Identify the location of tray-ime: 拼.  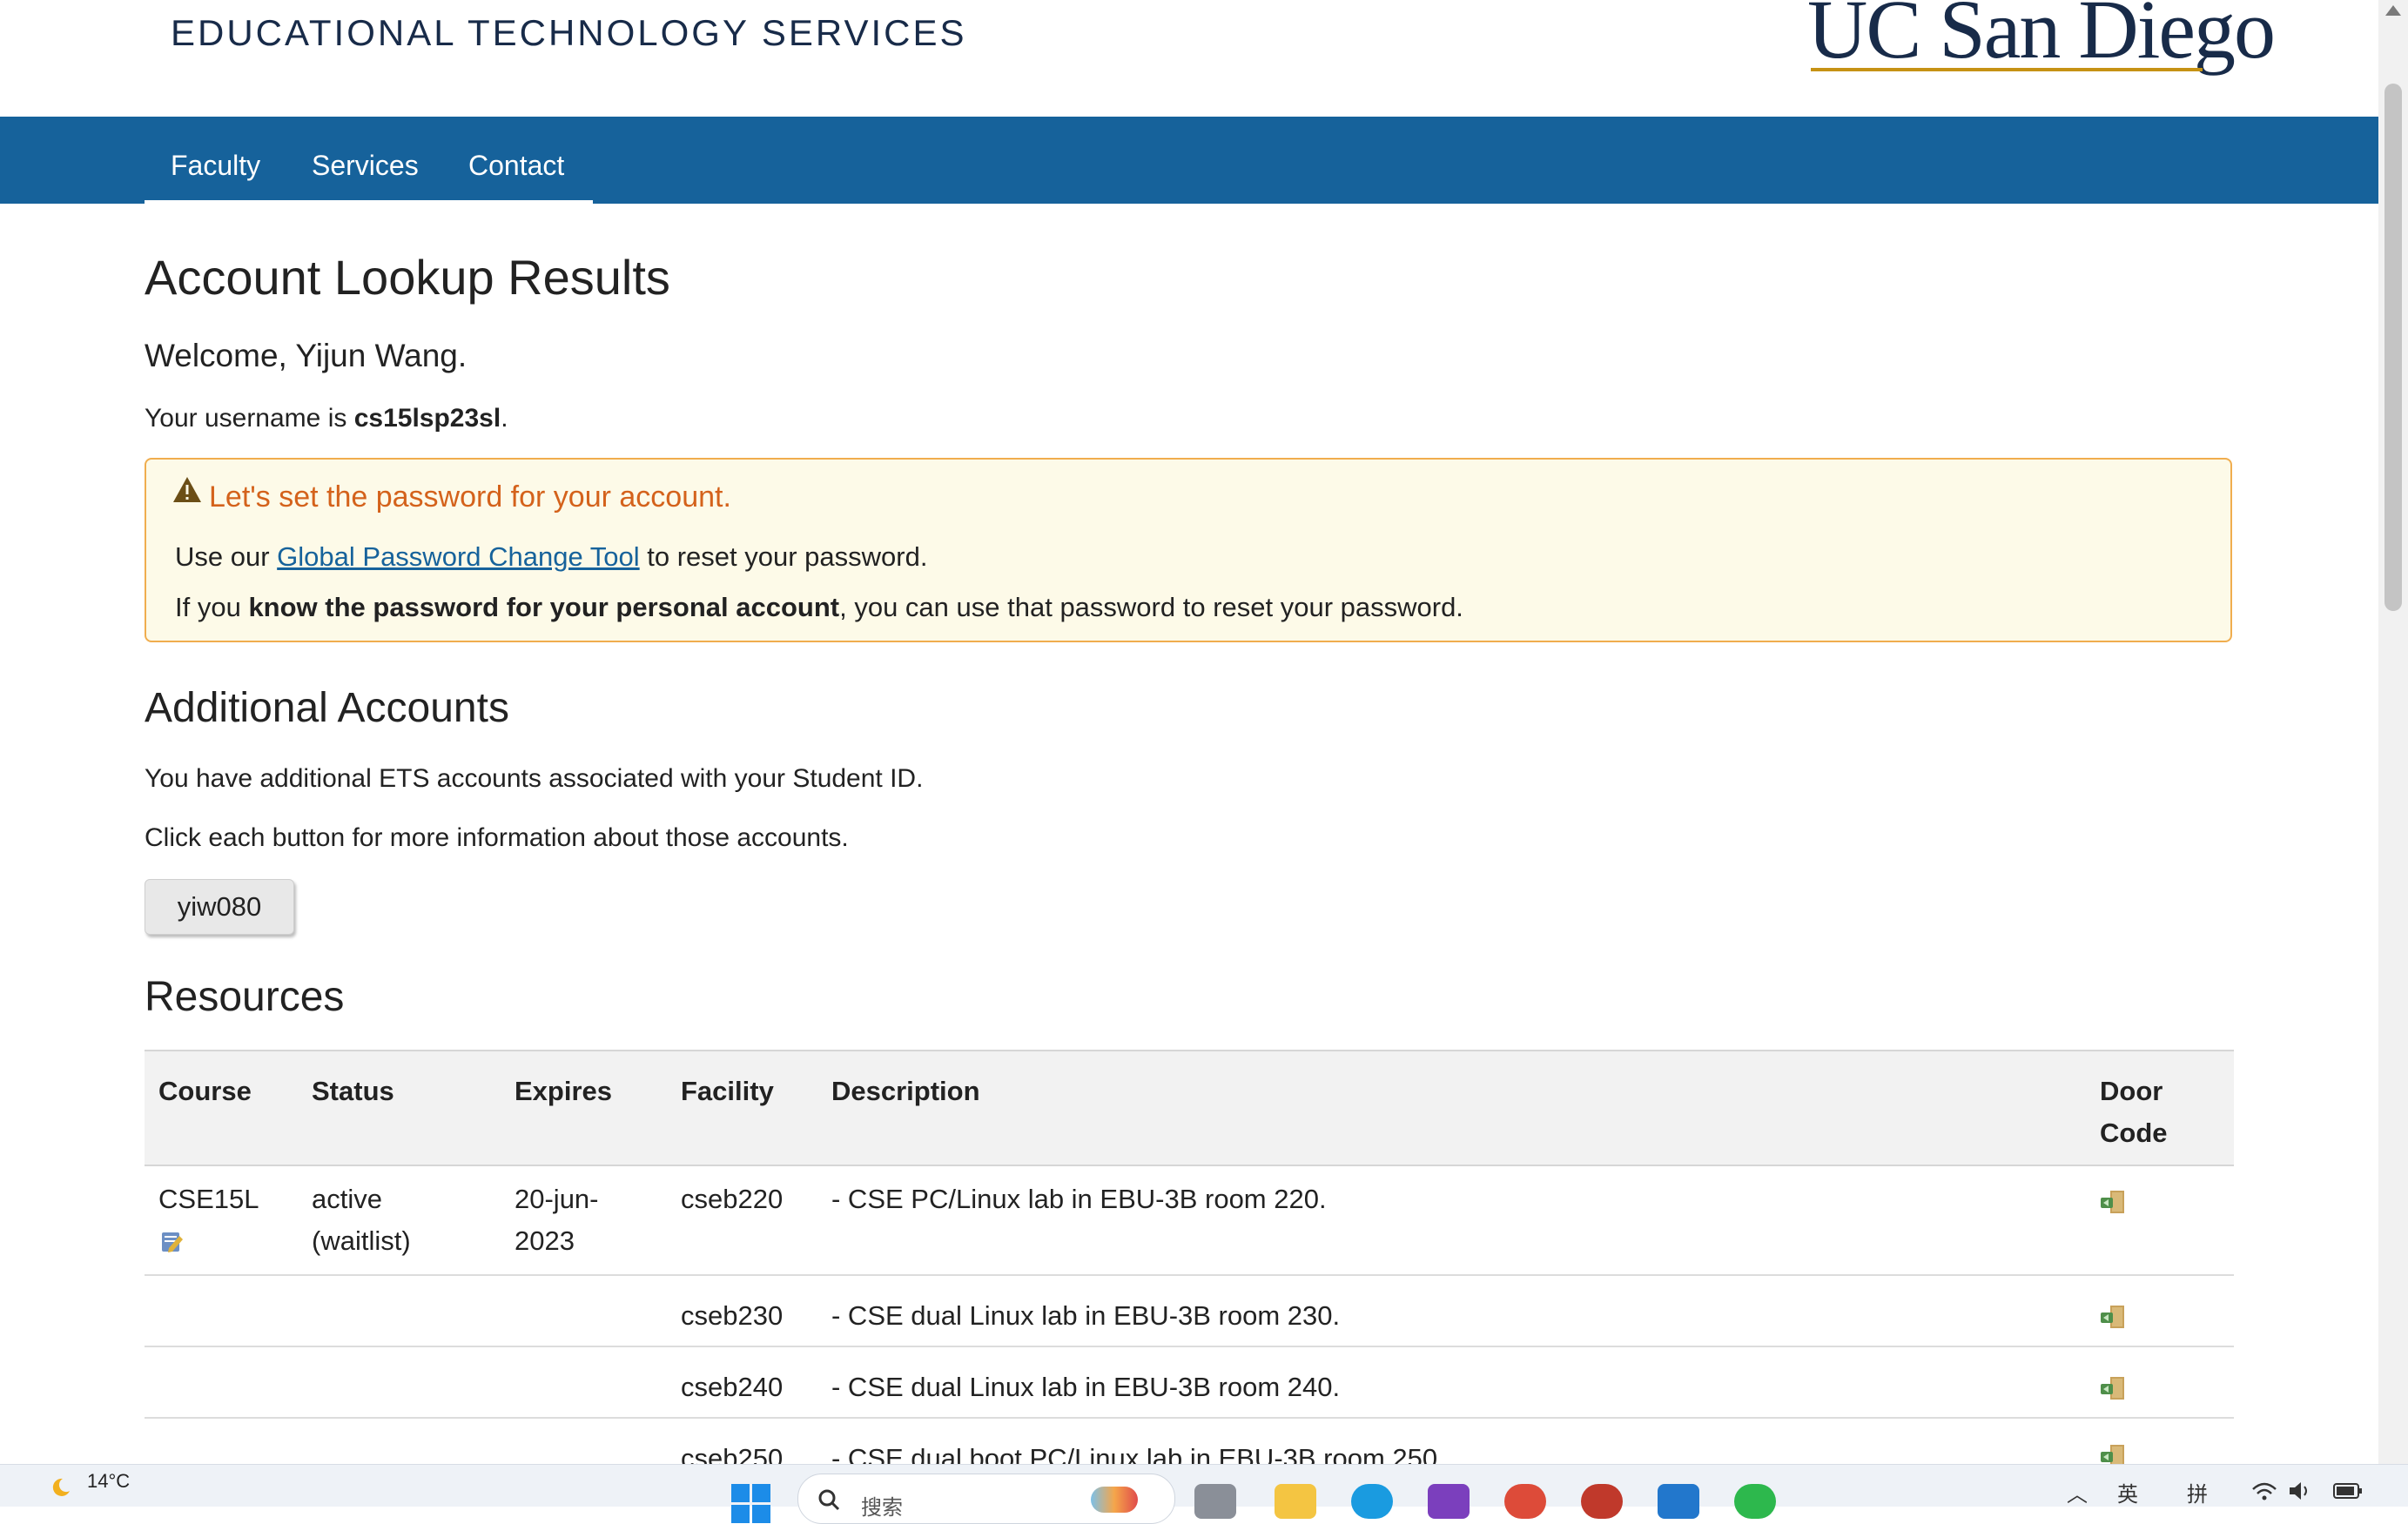
(2197, 1492).